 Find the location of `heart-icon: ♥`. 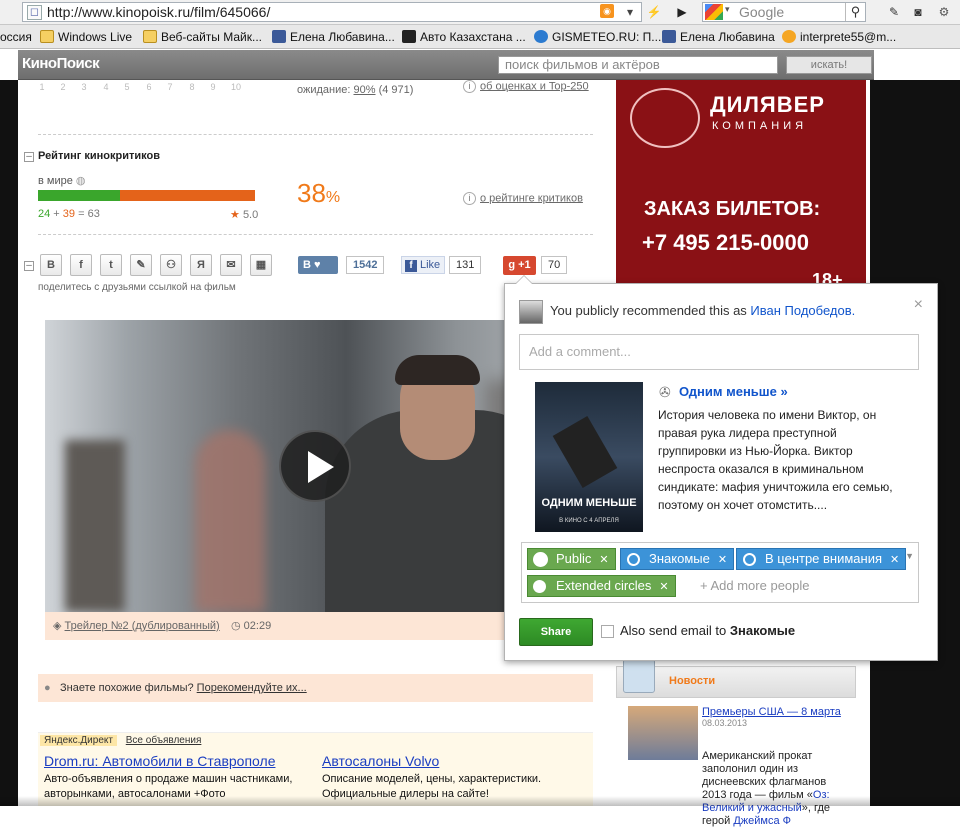

heart-icon: ♥ is located at coordinates (317, 265).